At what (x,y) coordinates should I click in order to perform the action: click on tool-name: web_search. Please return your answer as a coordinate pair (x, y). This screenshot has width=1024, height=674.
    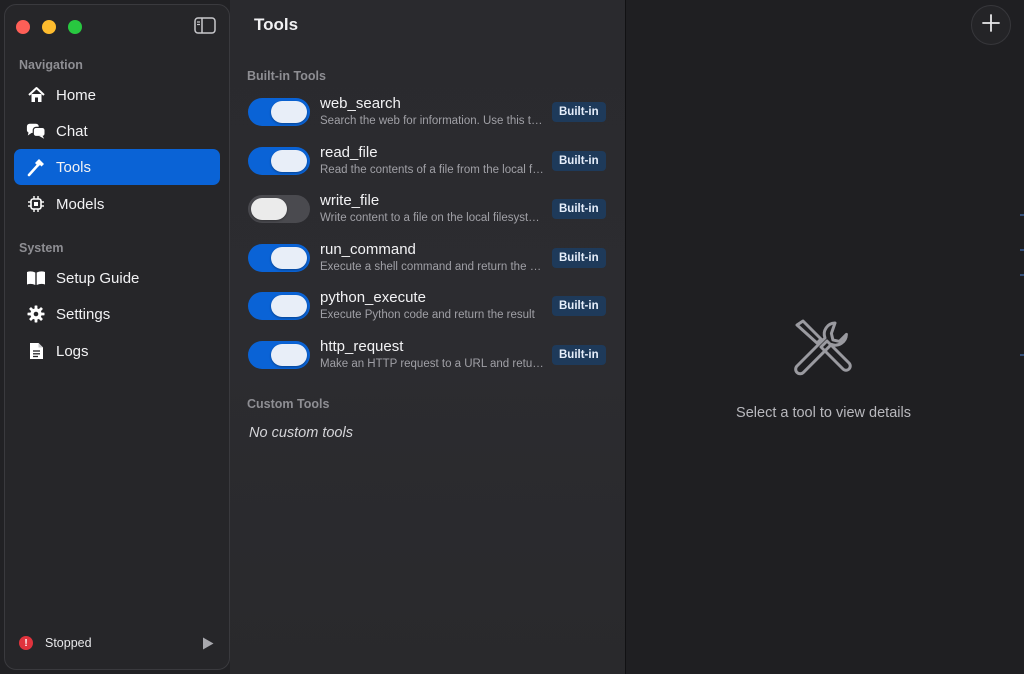
    Looking at the image, I should click on (360, 103).